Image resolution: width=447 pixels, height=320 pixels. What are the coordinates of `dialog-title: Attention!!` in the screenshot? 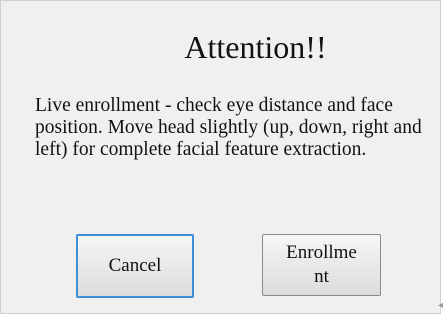 It's located at (255, 47).